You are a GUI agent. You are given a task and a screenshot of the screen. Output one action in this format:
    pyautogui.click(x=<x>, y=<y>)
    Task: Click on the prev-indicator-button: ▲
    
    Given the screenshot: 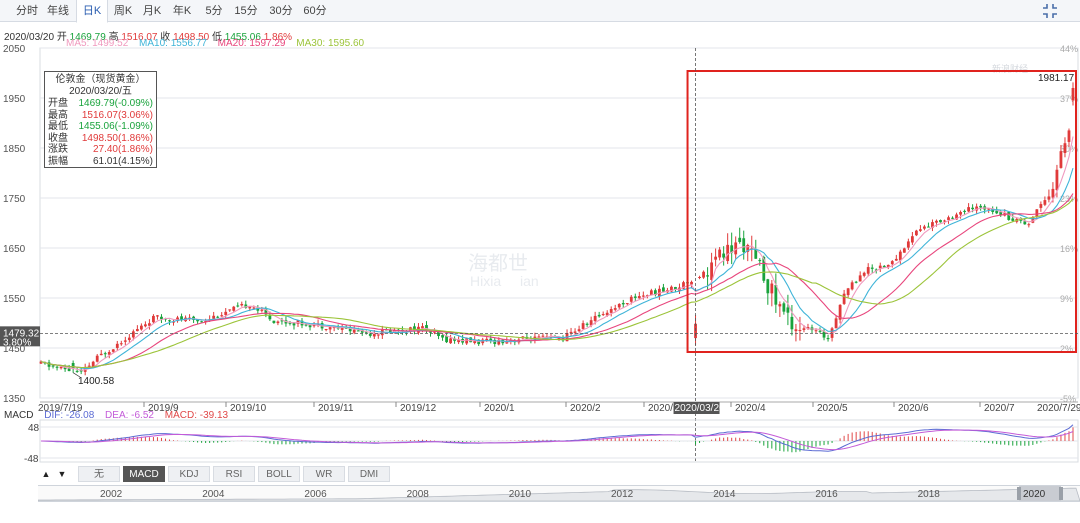 What is the action you would take?
    pyautogui.click(x=46, y=474)
    